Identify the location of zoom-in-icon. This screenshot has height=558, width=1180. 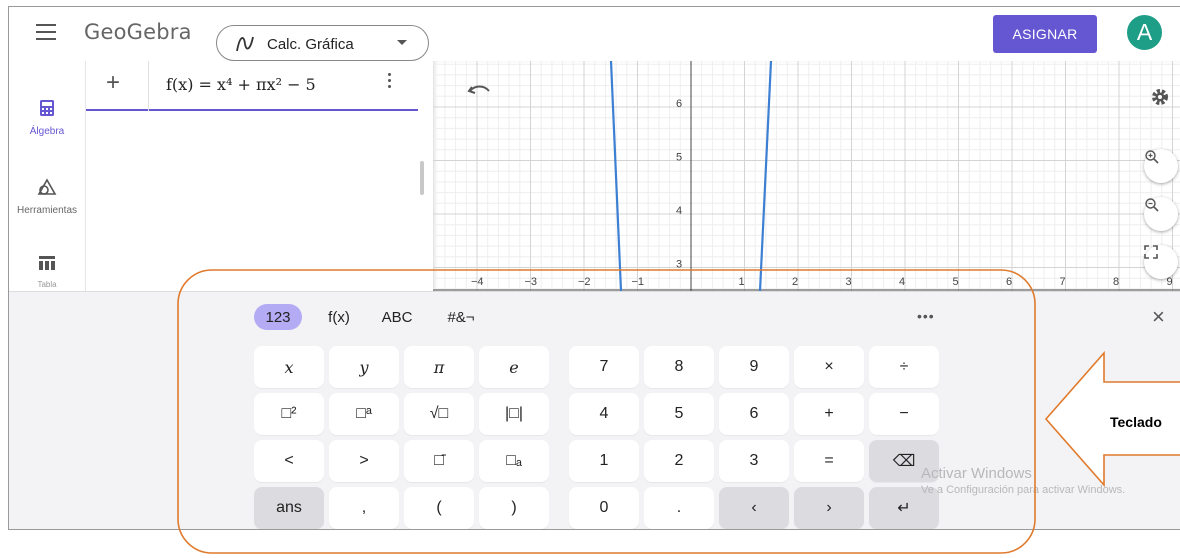
(1152, 157).